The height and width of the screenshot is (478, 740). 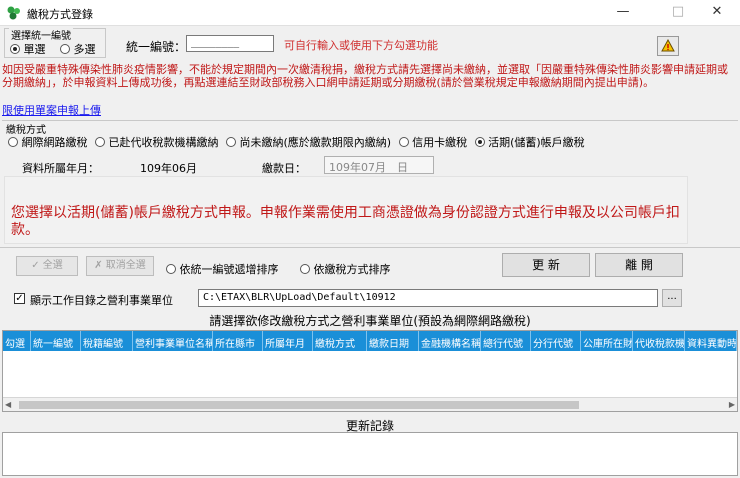 I want to click on refresh-button: 更 新, so click(x=546, y=265).